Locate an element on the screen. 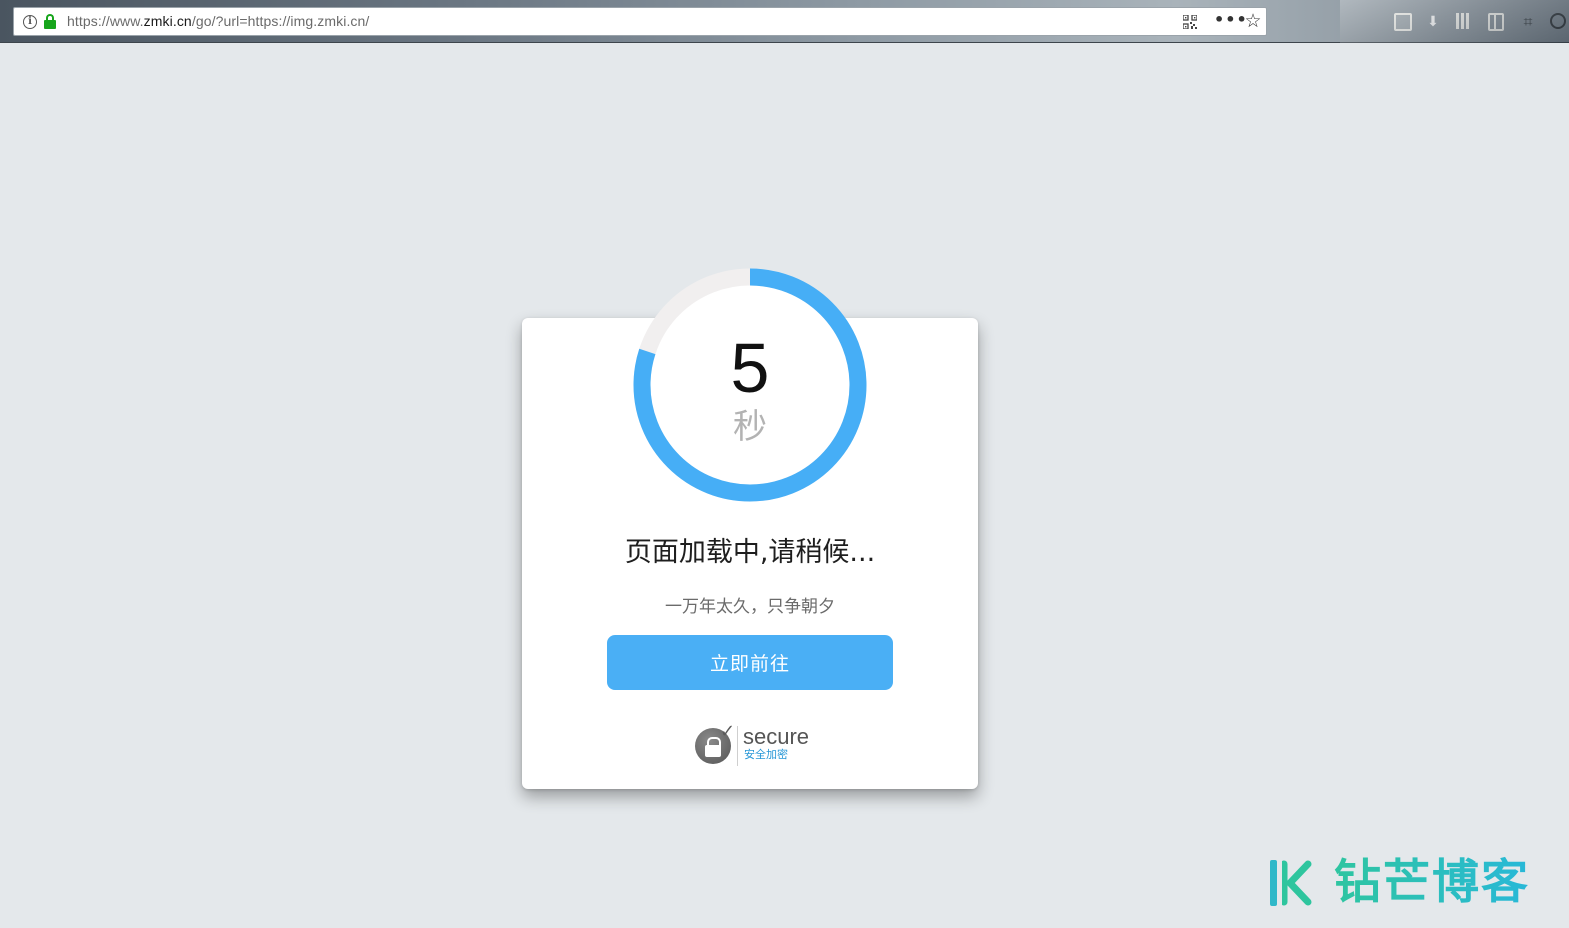  countdown-unit: 秒 is located at coordinates (750, 427).